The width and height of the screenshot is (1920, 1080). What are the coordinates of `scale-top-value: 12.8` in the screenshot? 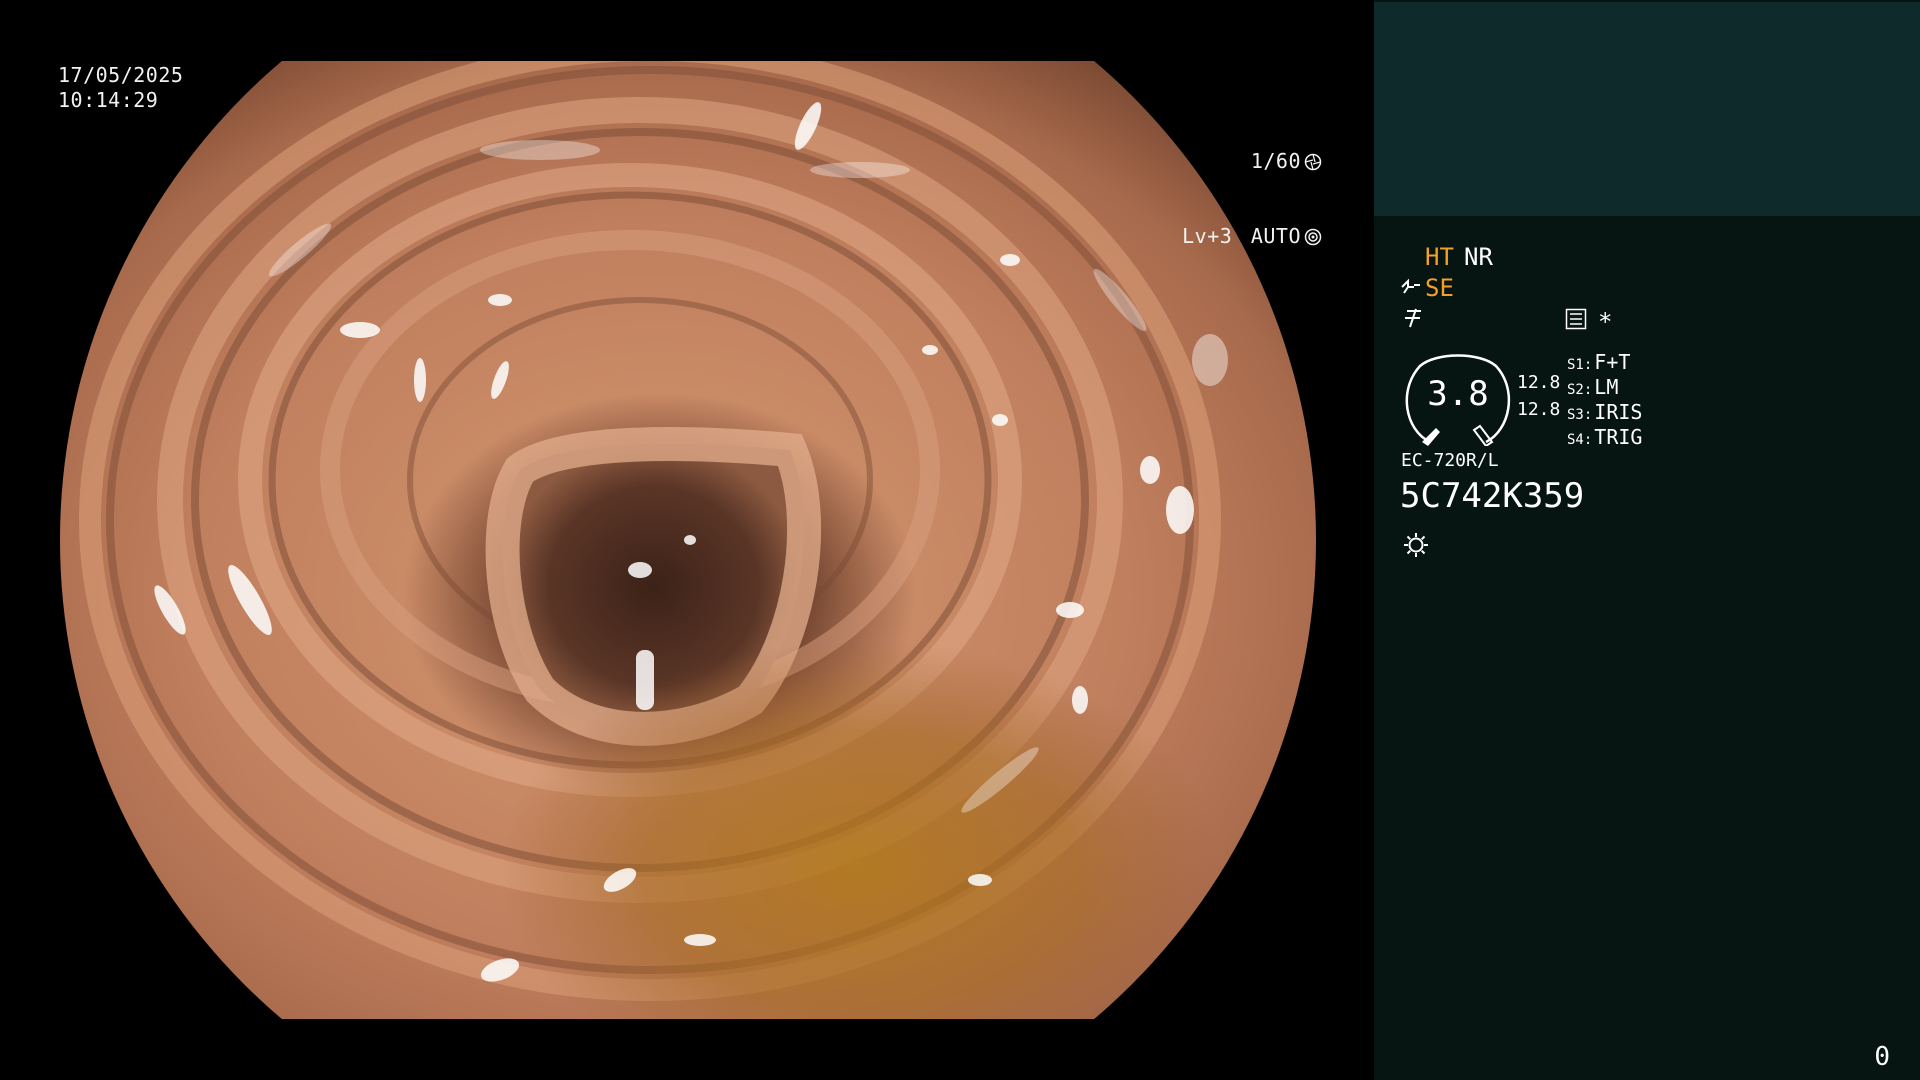 It's located at (1539, 382).